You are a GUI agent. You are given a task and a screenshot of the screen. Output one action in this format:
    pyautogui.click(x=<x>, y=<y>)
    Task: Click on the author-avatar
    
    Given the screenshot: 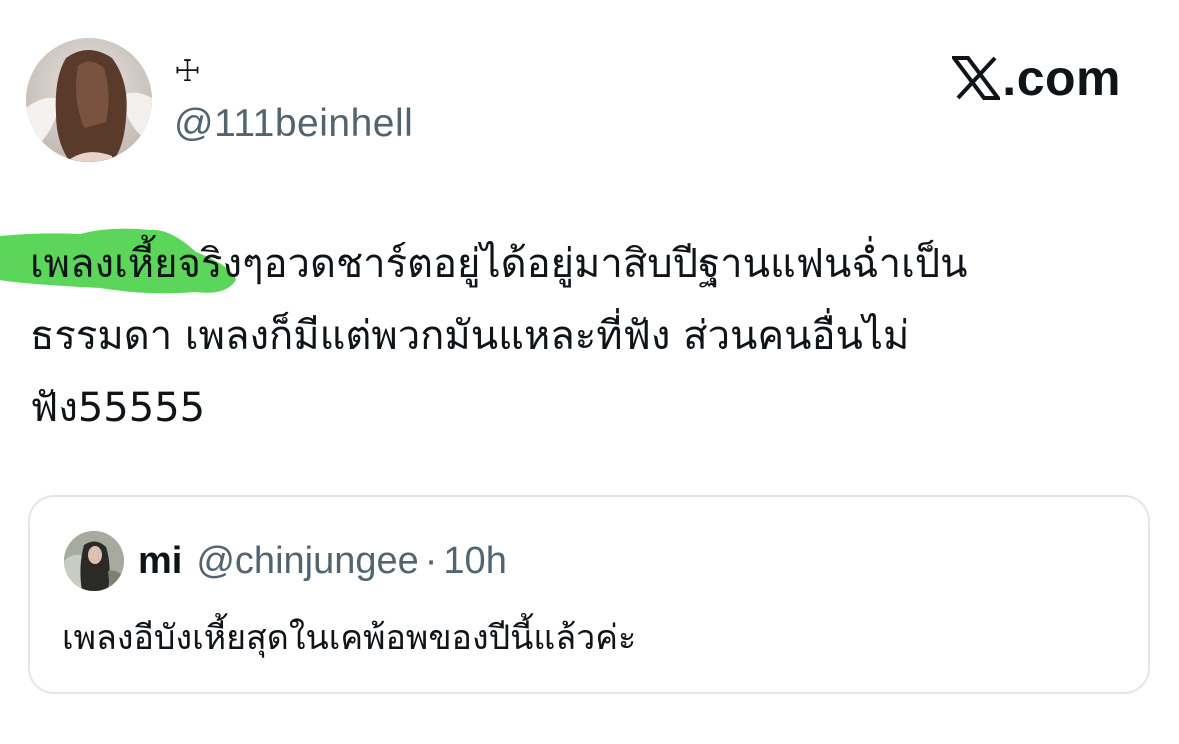 What is the action you would take?
    pyautogui.click(x=89, y=100)
    